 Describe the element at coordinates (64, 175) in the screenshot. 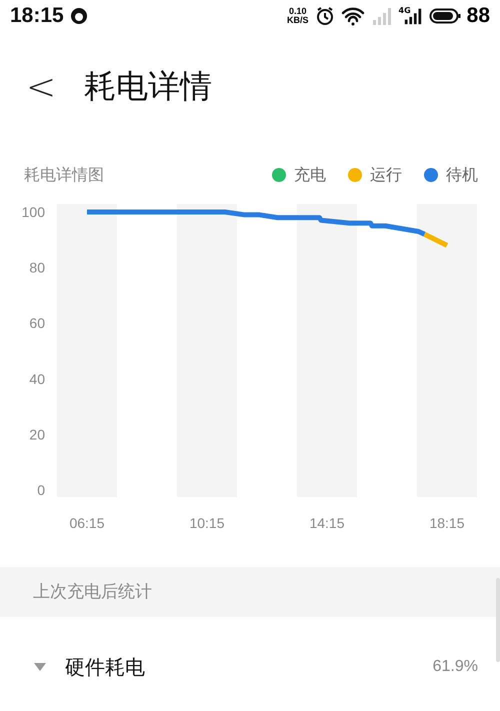

I see `chart-title: 耗电详情图` at that location.